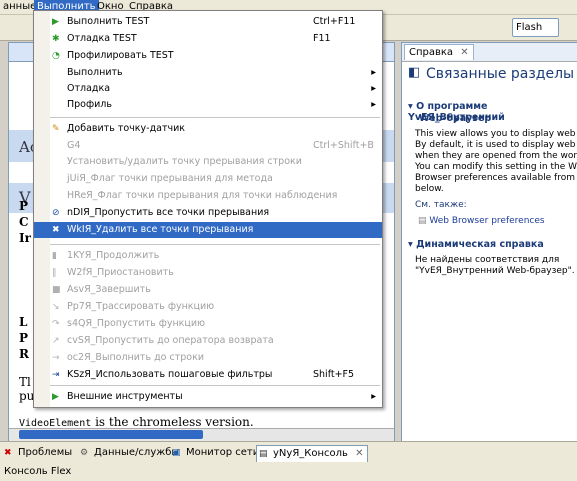 This screenshot has width=577, height=481. What do you see at coordinates (496, 156) in the screenshot?
I see `help-desc-3: when they are opened from the workbe` at bounding box center [496, 156].